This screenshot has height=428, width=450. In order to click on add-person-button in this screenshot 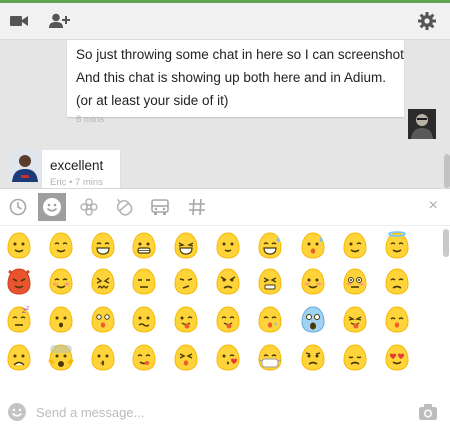, I will do `click(59, 21)`.